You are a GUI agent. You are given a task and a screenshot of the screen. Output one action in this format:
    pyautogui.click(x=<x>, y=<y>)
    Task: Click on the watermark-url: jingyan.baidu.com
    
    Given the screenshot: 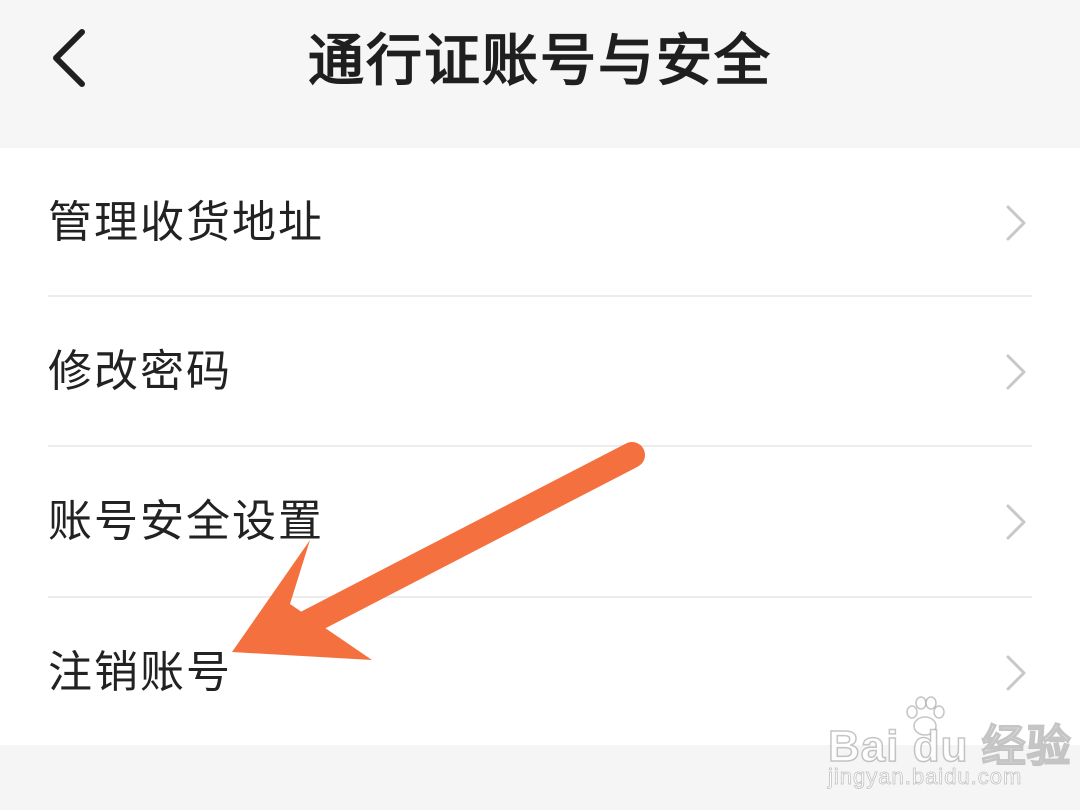 What is the action you would take?
    pyautogui.click(x=925, y=777)
    